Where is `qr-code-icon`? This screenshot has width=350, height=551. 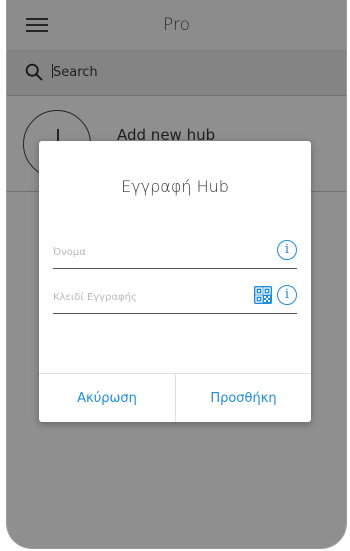 qr-code-icon is located at coordinates (263, 295).